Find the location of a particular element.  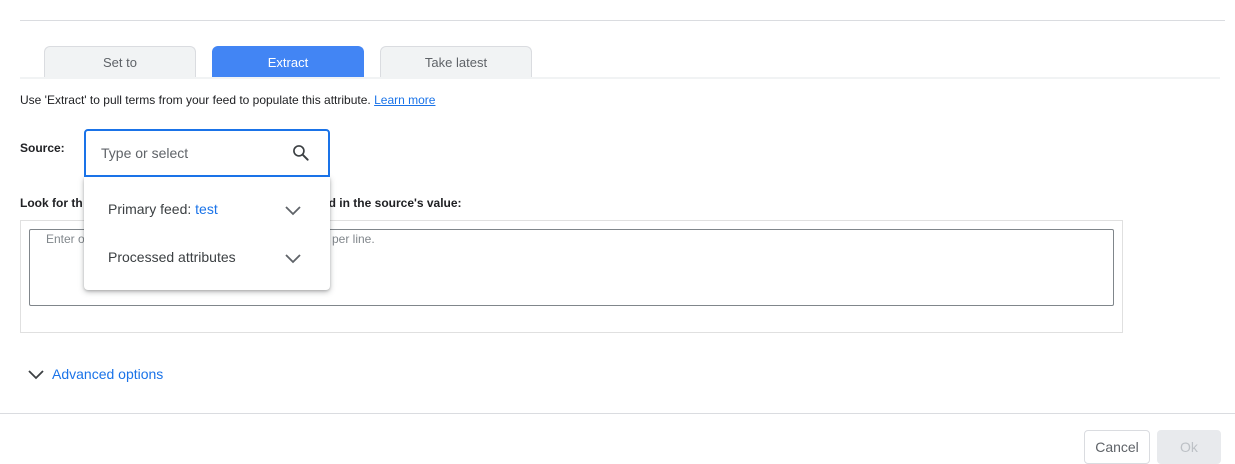

source-label: Source: is located at coordinates (42, 148).